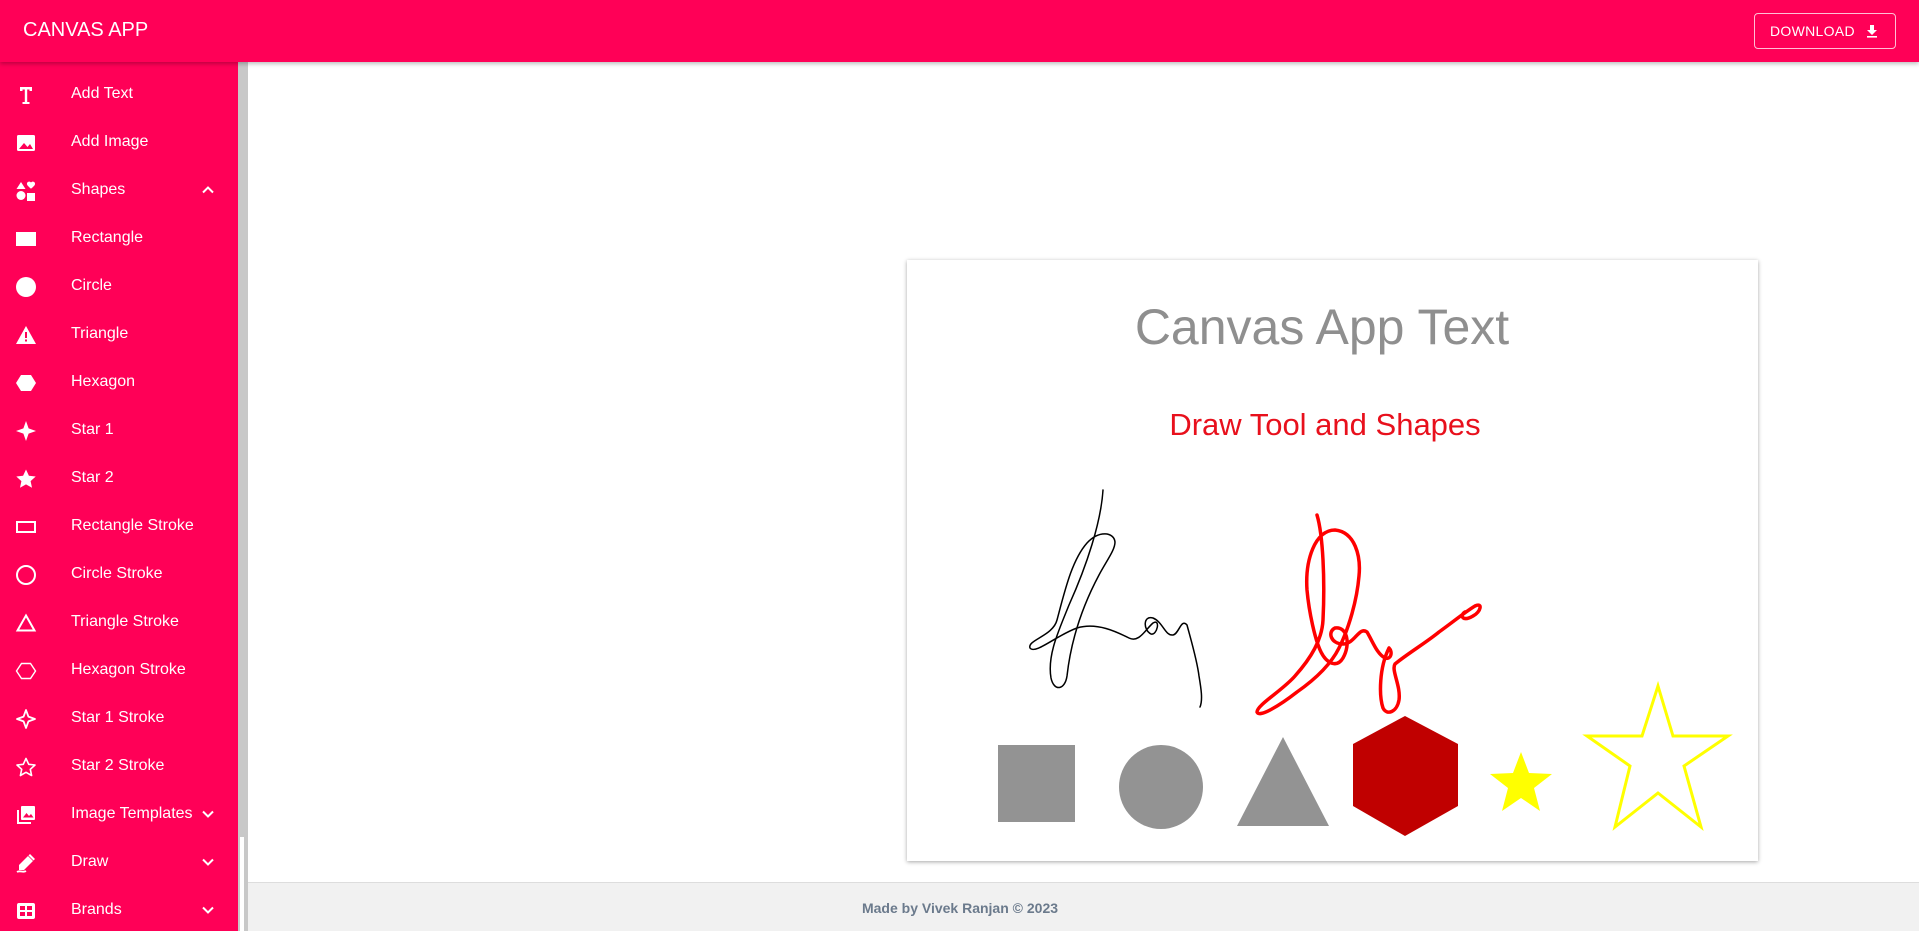 The height and width of the screenshot is (931, 1919). I want to click on brands-icon, so click(26, 911).